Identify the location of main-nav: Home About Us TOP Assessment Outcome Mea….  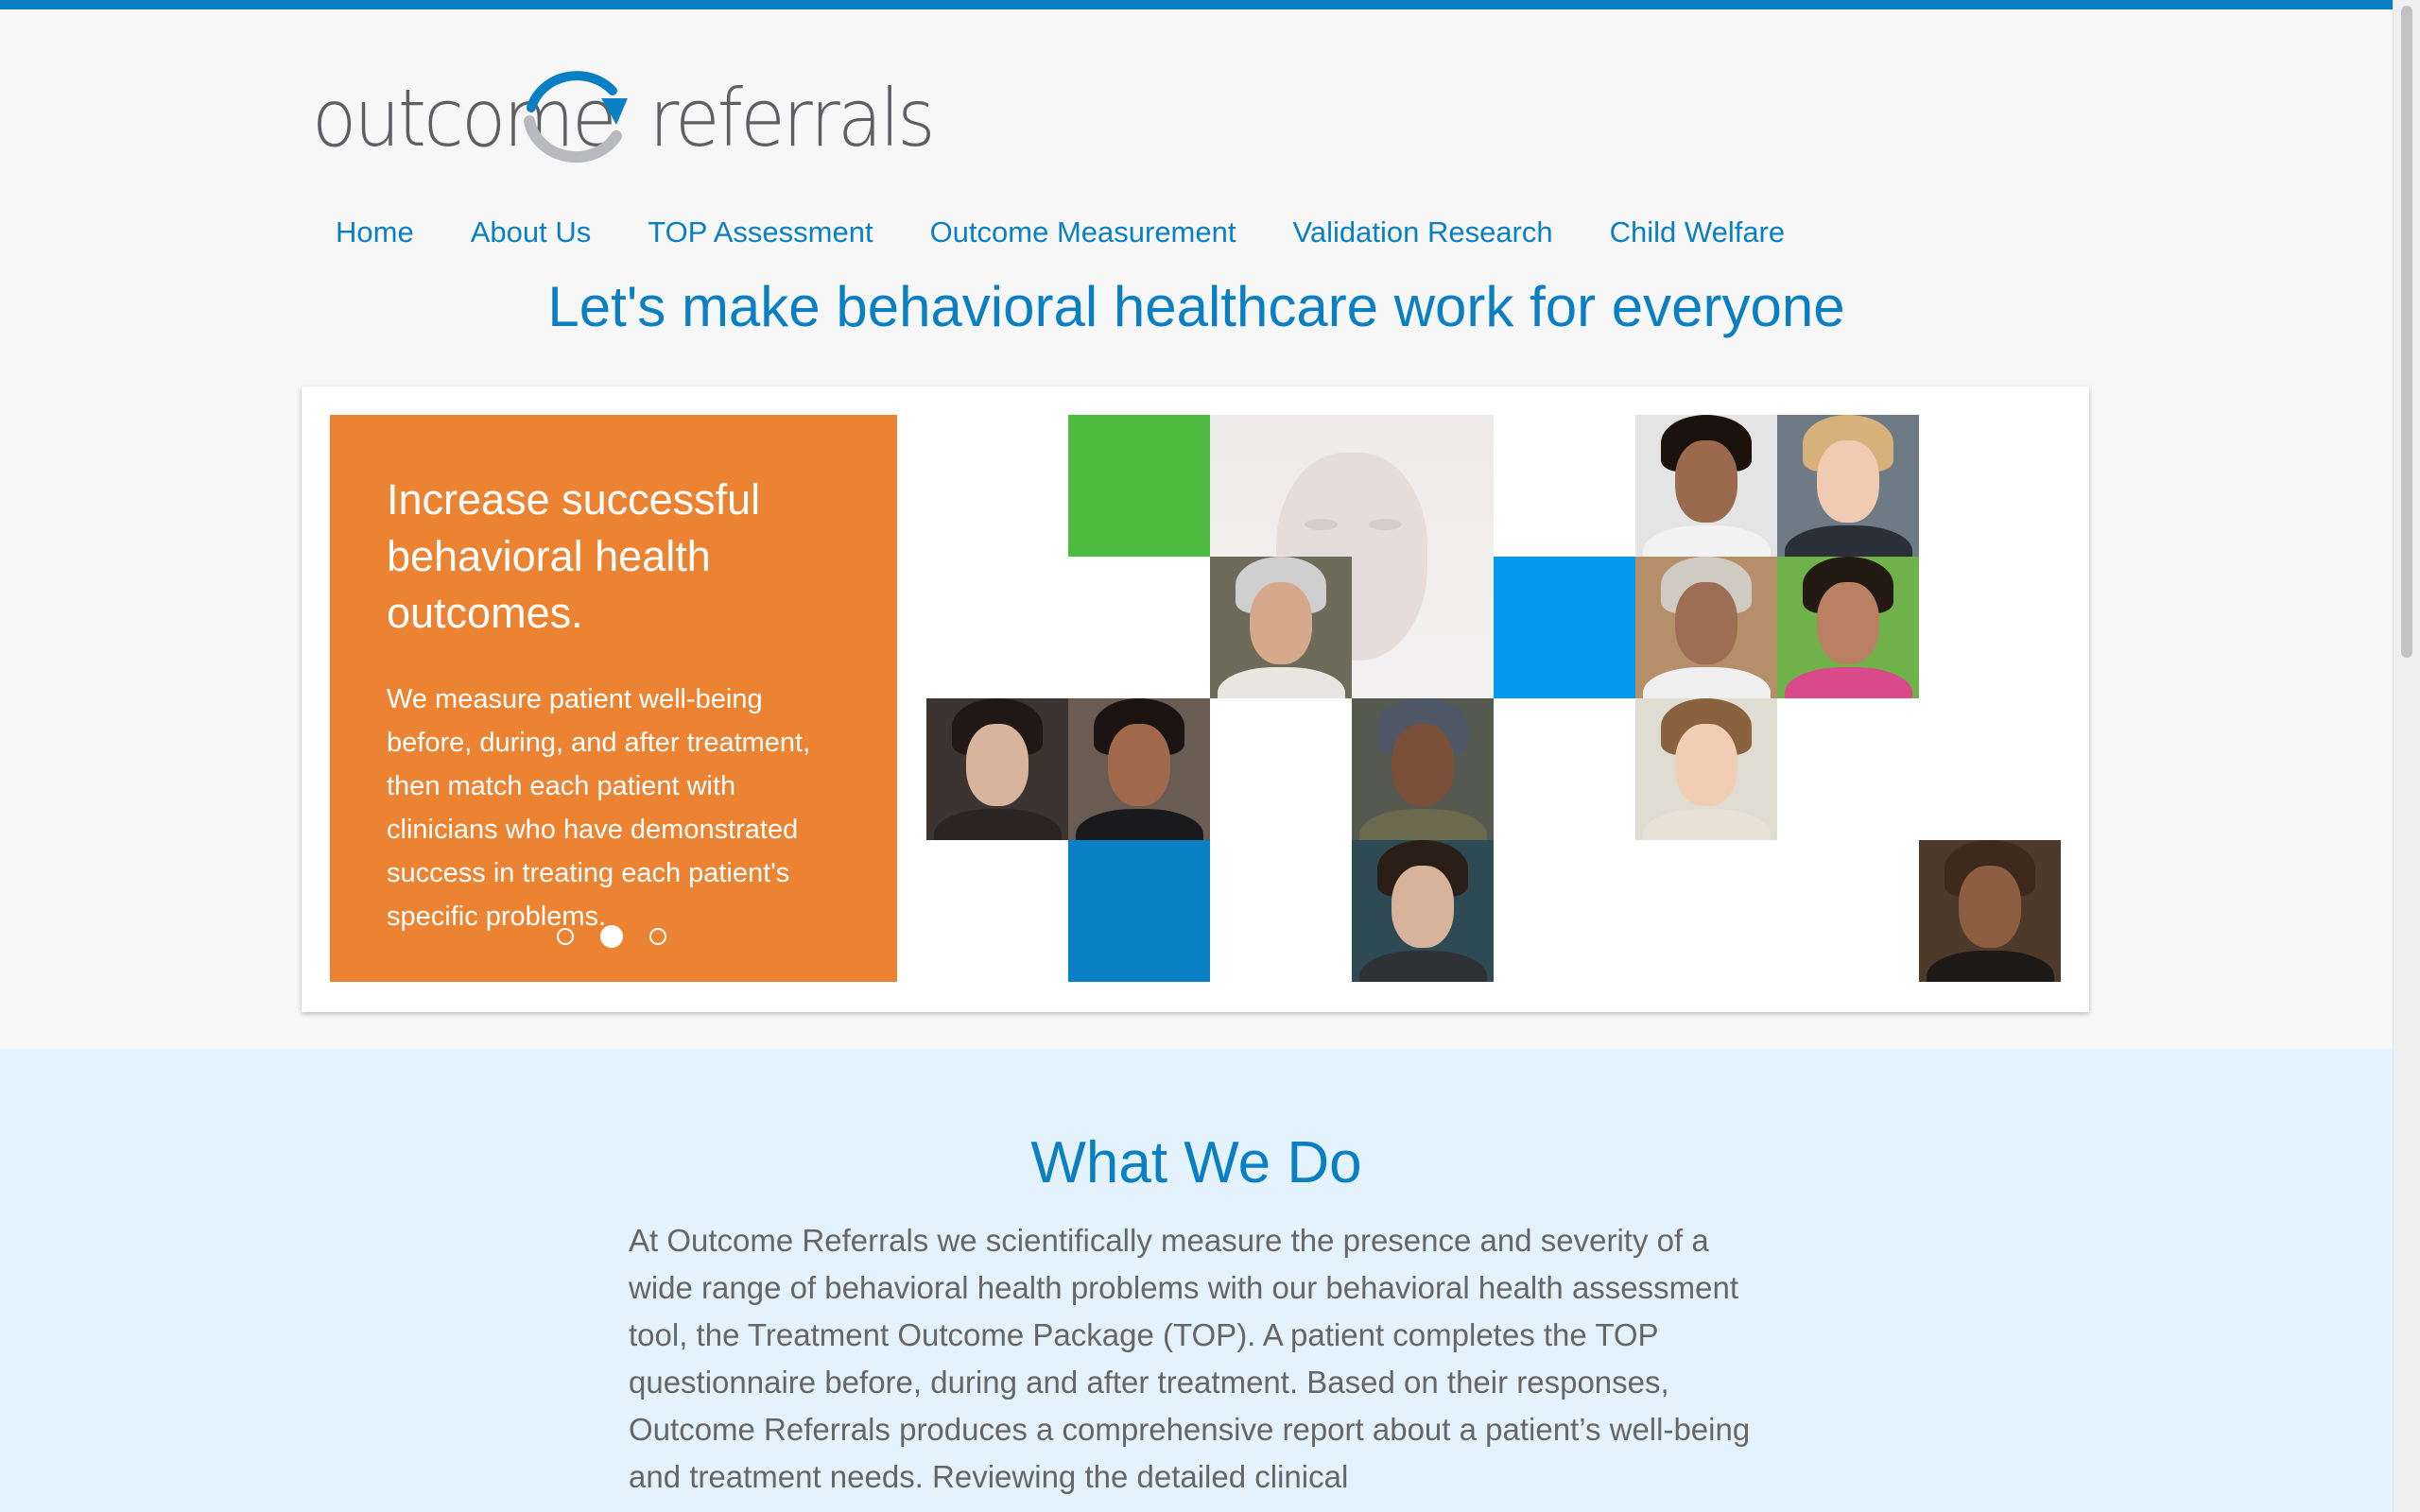
(1089, 232).